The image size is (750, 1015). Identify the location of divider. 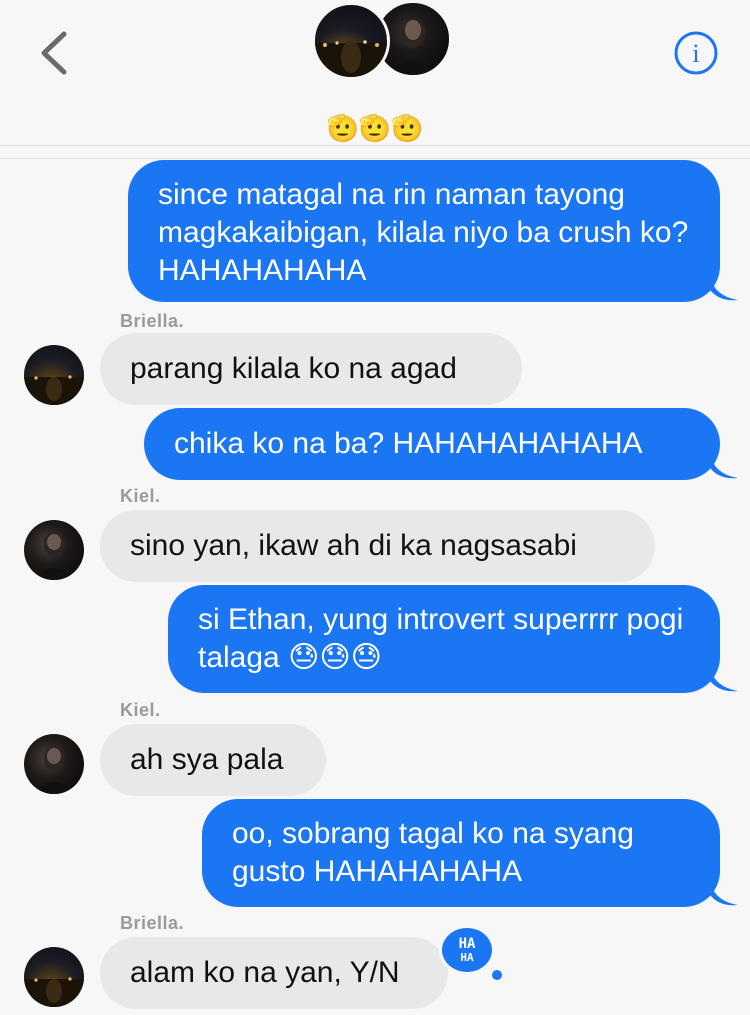
(375, 158).